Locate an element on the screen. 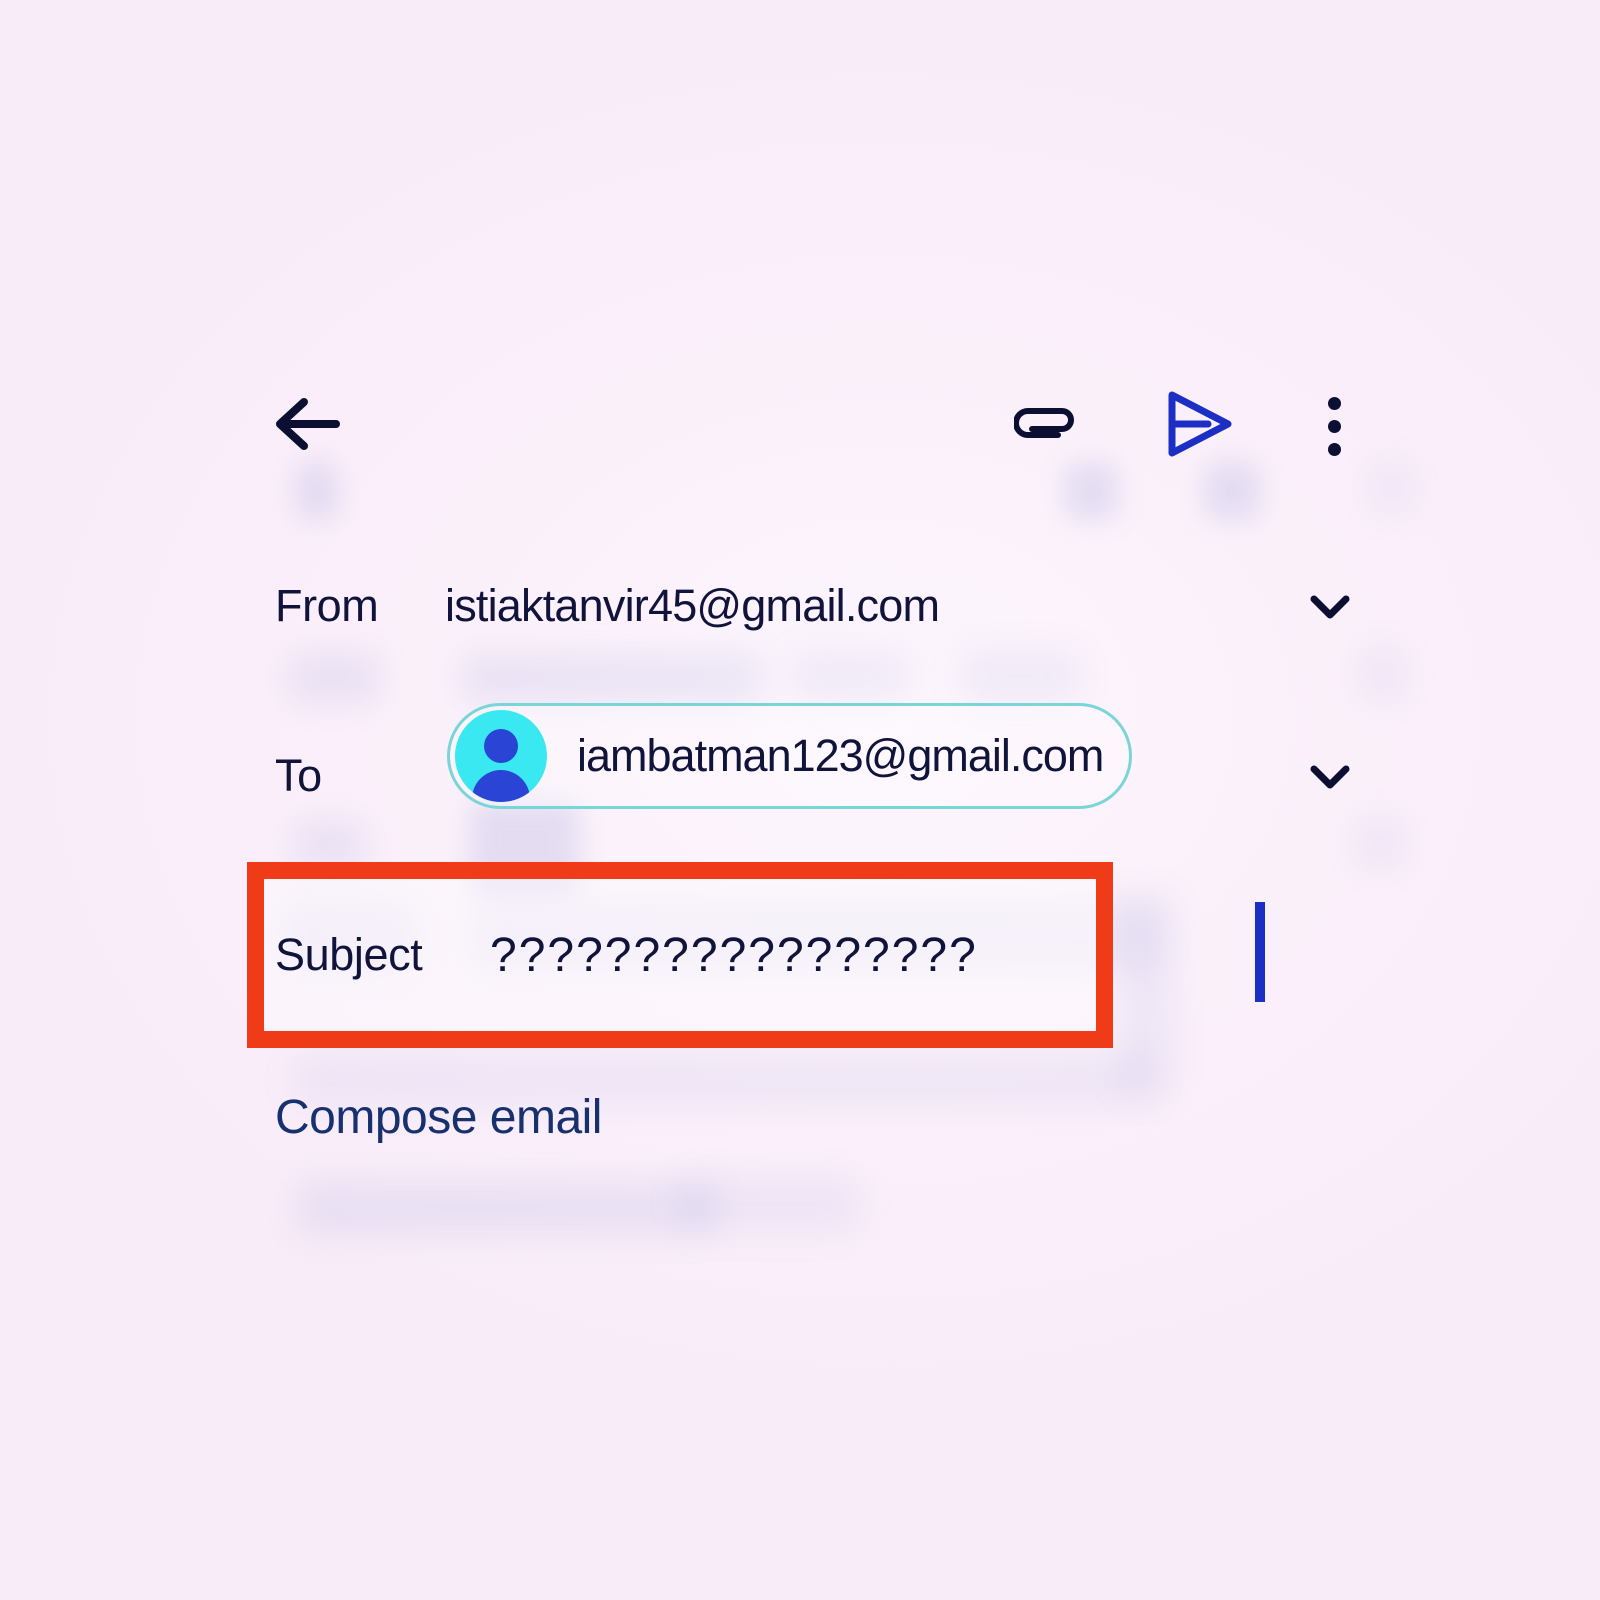  compose-toolbar is located at coordinates (800, 426).